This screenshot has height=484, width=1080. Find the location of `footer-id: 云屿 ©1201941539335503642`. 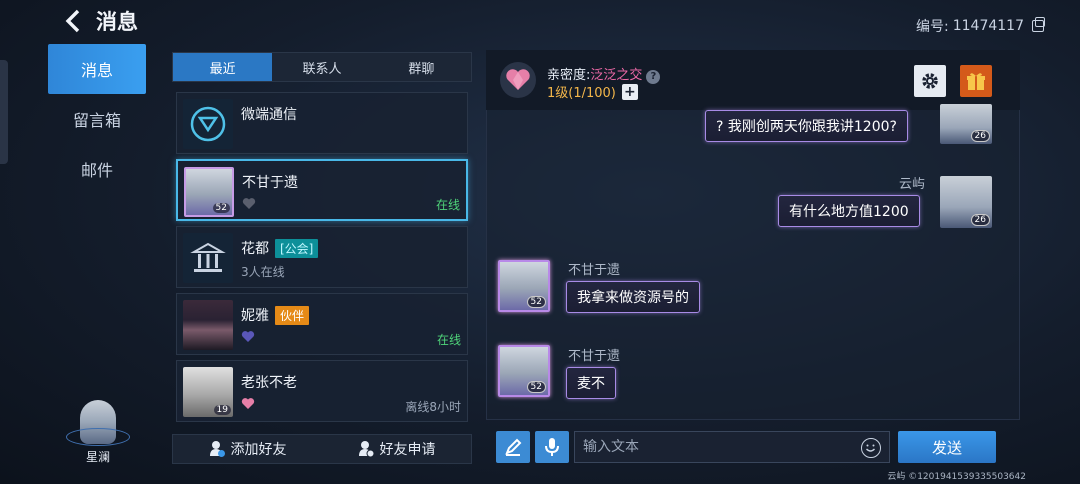

footer-id: 云屿 ©1201941539335503642 is located at coordinates (956, 477).